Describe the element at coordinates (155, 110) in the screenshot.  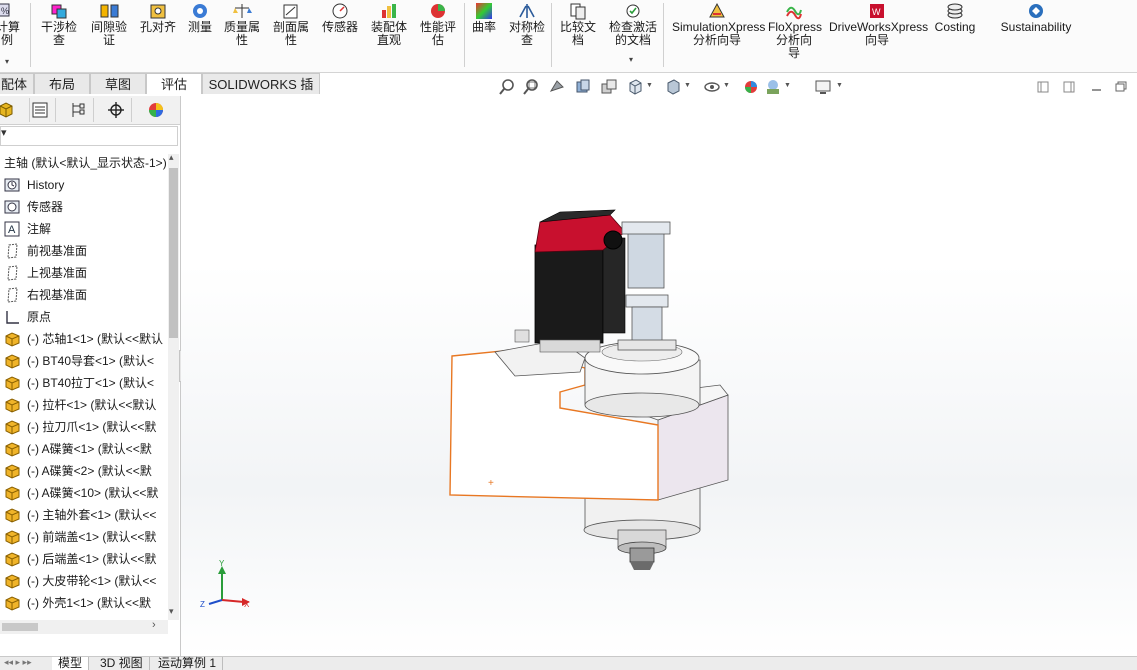
I see `tab-displaymanager` at that location.